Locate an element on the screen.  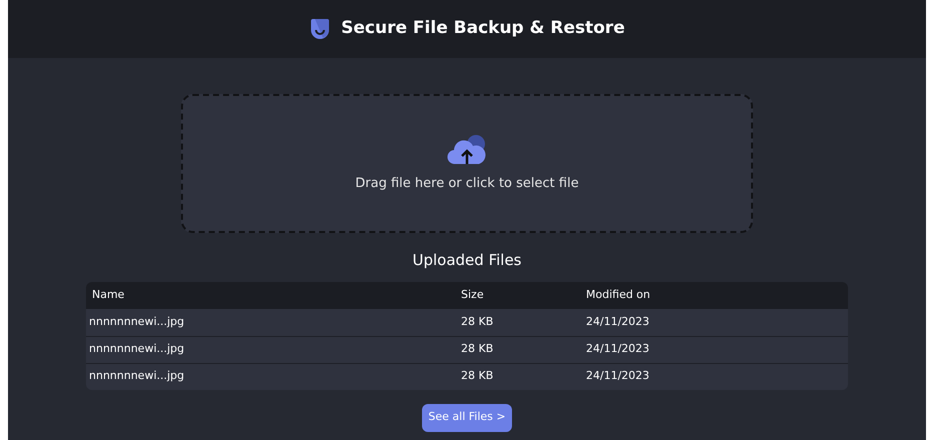
shield-icon is located at coordinates (320, 29).